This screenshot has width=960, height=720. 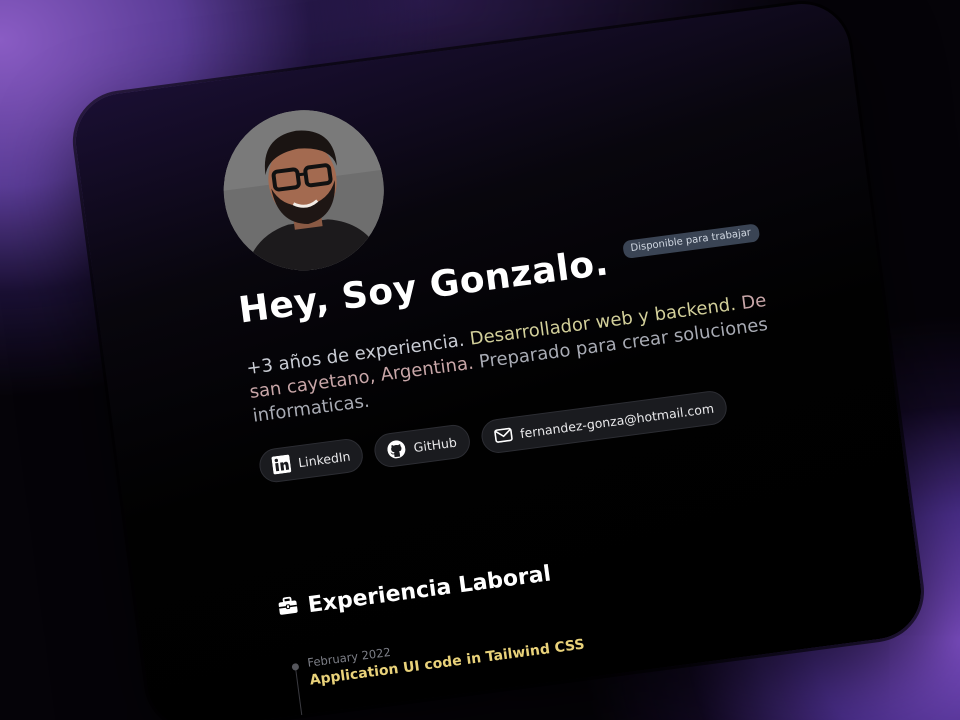 I want to click on email-label: fernandez-gonza@hotmail.com, so click(x=617, y=420).